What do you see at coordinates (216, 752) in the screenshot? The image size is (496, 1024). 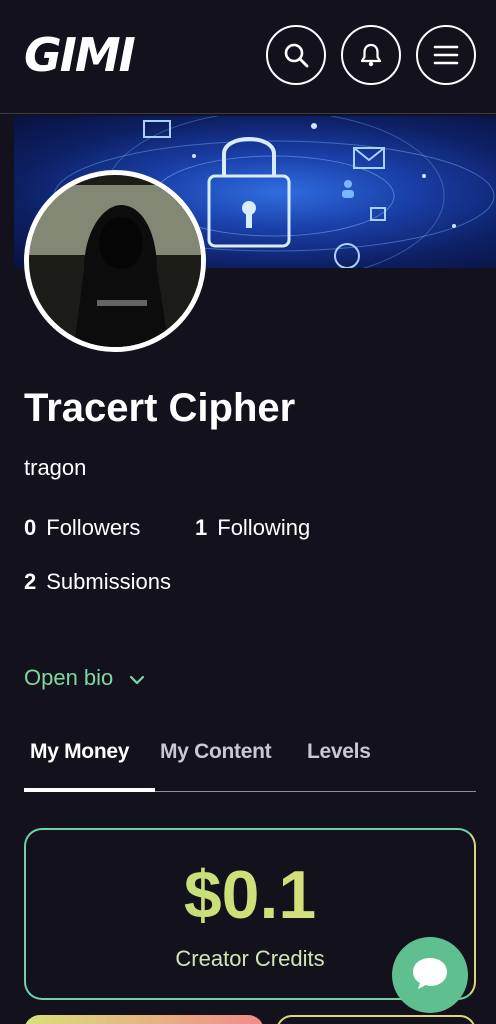 I see `tab-my-content: My Content` at bounding box center [216, 752].